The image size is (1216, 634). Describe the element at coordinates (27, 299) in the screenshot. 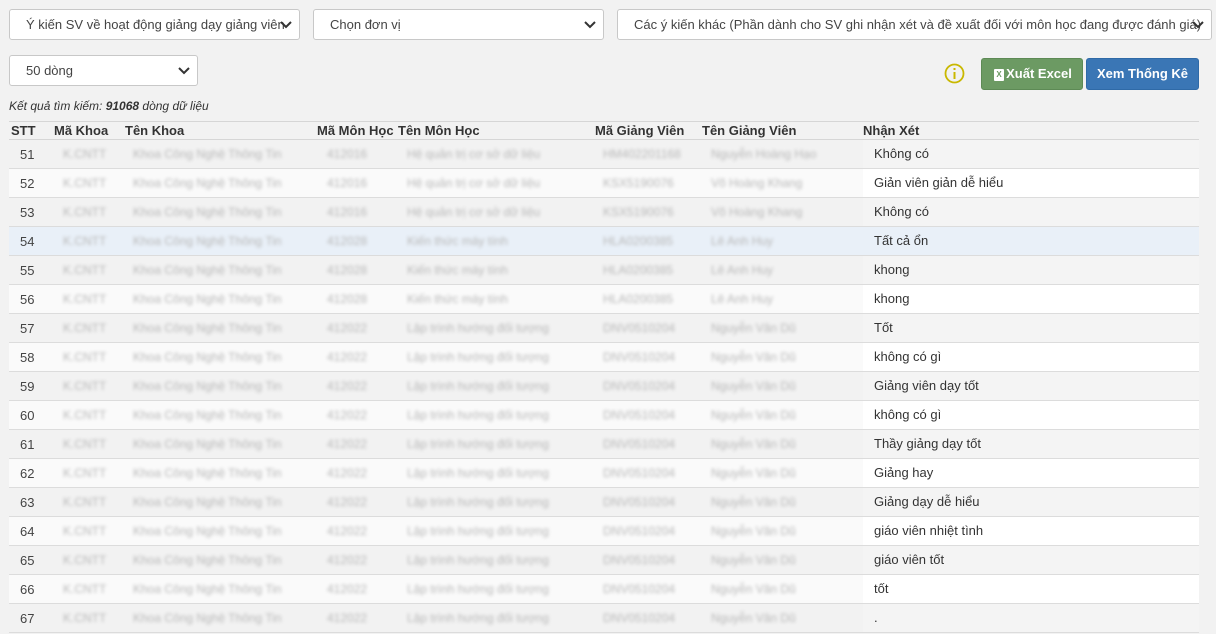

I see `cell-stt: 56` at that location.